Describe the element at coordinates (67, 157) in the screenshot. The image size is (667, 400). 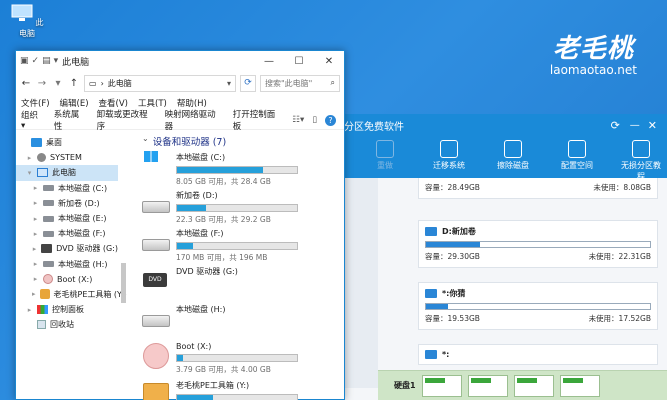
I see `sidebar-item: ▸ SYSTEM` at that location.